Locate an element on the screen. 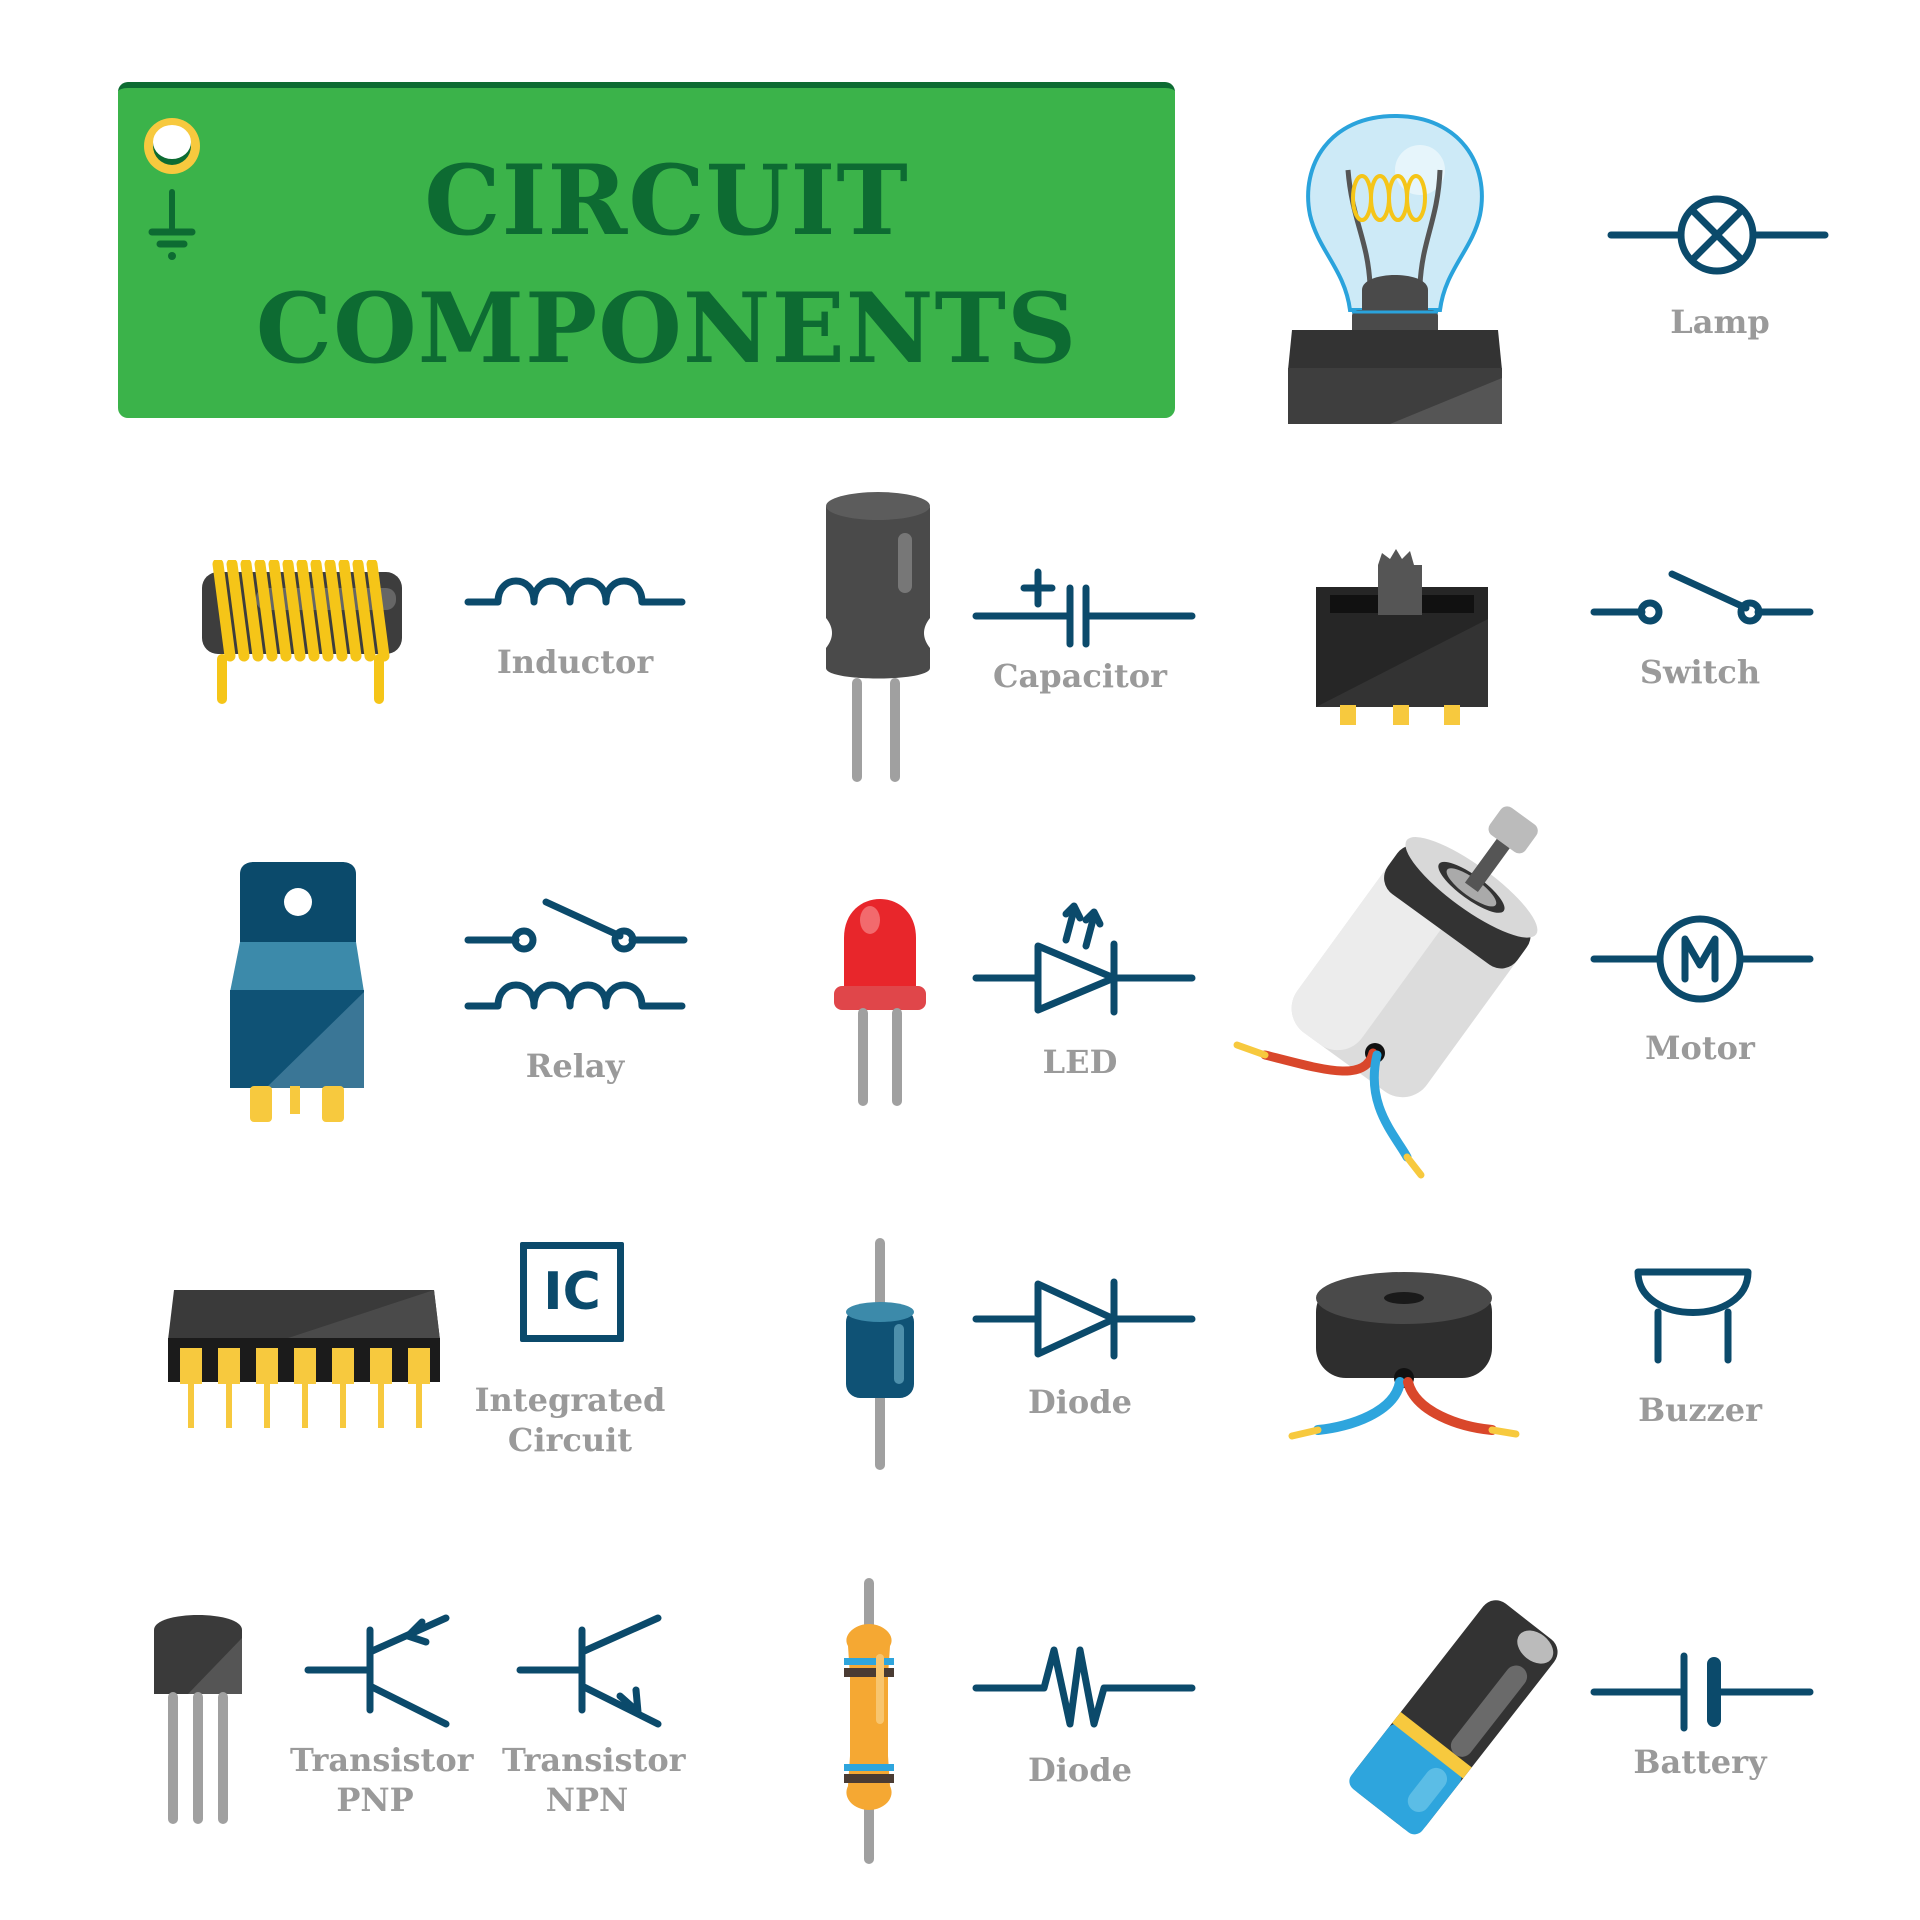 This screenshot has height=1920, width=1920. ic-symbol-icon: IC is located at coordinates (572, 1292).